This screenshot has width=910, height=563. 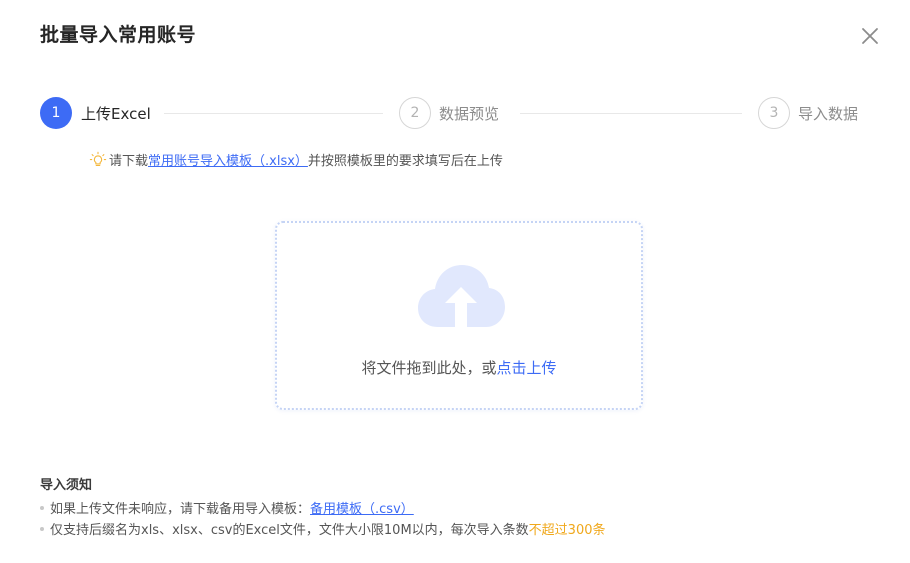 What do you see at coordinates (98, 158) in the screenshot?
I see `lightbulb-icon` at bounding box center [98, 158].